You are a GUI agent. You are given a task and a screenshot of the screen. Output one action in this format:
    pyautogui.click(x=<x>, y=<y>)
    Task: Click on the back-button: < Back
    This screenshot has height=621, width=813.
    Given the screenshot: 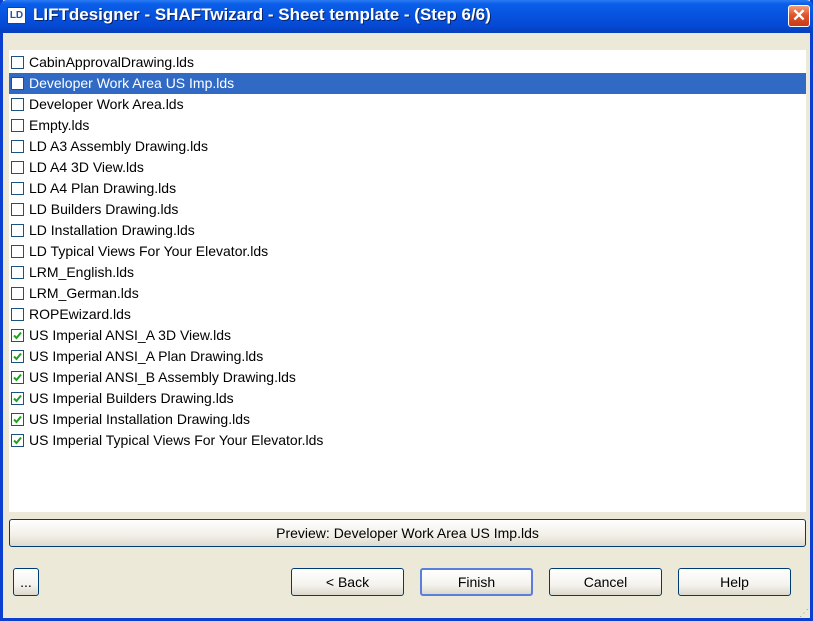 What is the action you would take?
    pyautogui.click(x=347, y=582)
    